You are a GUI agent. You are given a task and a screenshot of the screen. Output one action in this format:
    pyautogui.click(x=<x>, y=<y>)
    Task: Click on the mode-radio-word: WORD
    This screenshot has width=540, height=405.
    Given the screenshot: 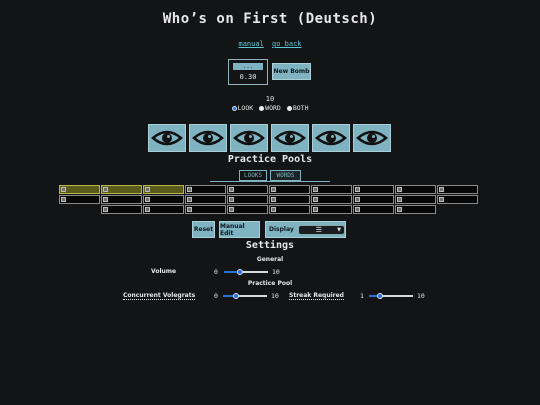 What is the action you would take?
    pyautogui.click(x=270, y=108)
    